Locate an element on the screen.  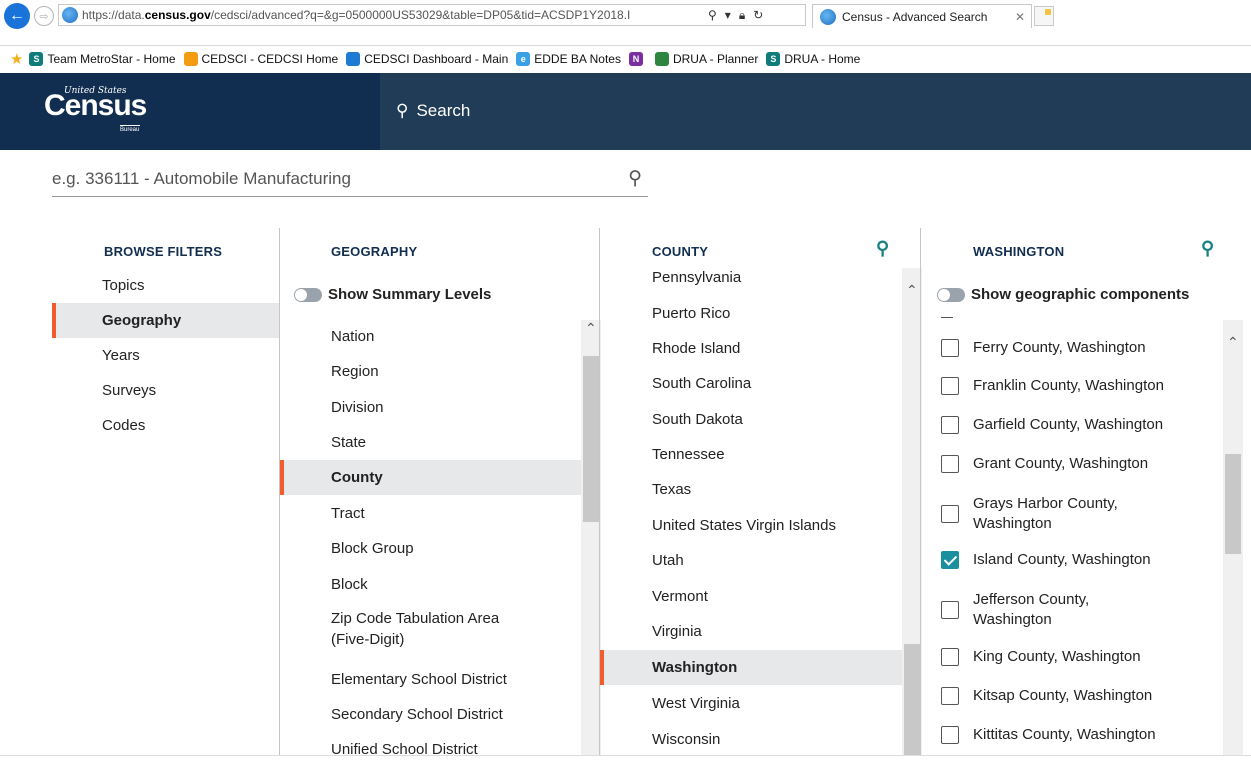
county-item: Puerto Rico is located at coordinates (751, 313).